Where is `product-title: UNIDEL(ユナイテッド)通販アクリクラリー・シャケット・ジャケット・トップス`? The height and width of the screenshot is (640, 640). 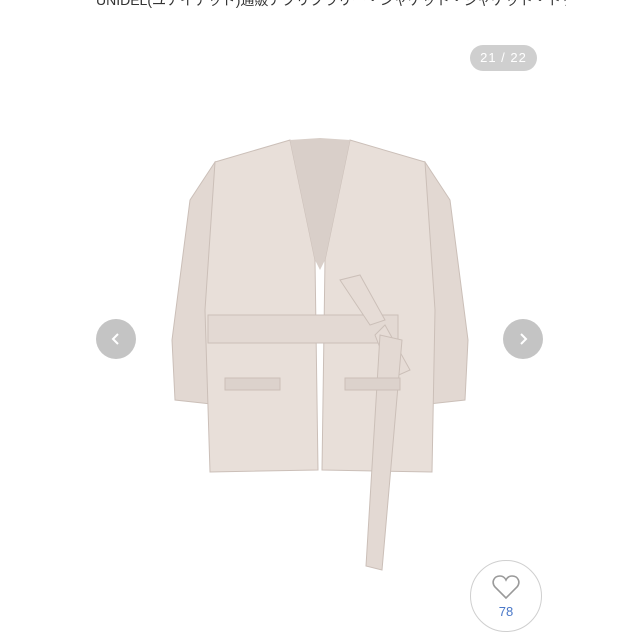
product-title: UNIDEL(ユナイテッド)通販アクリクラリー・シャケット・ジャケット・トップス is located at coordinates (331, 4).